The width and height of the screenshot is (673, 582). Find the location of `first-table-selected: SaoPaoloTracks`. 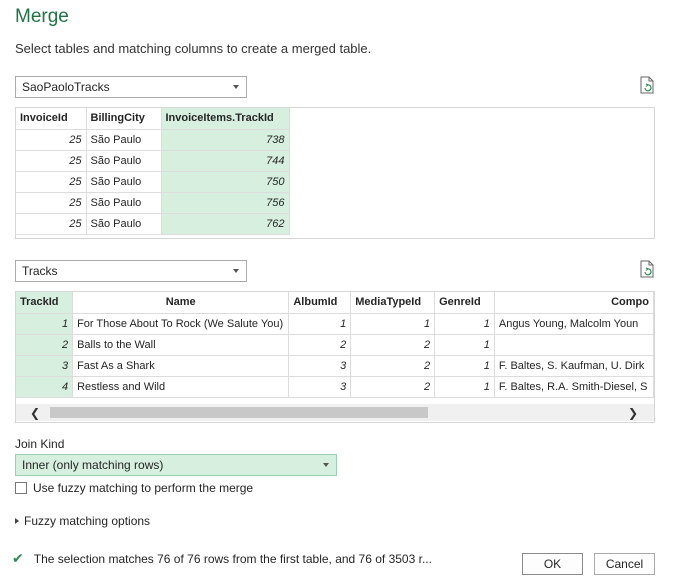

first-table-selected: SaoPaoloTracks is located at coordinates (66, 87).